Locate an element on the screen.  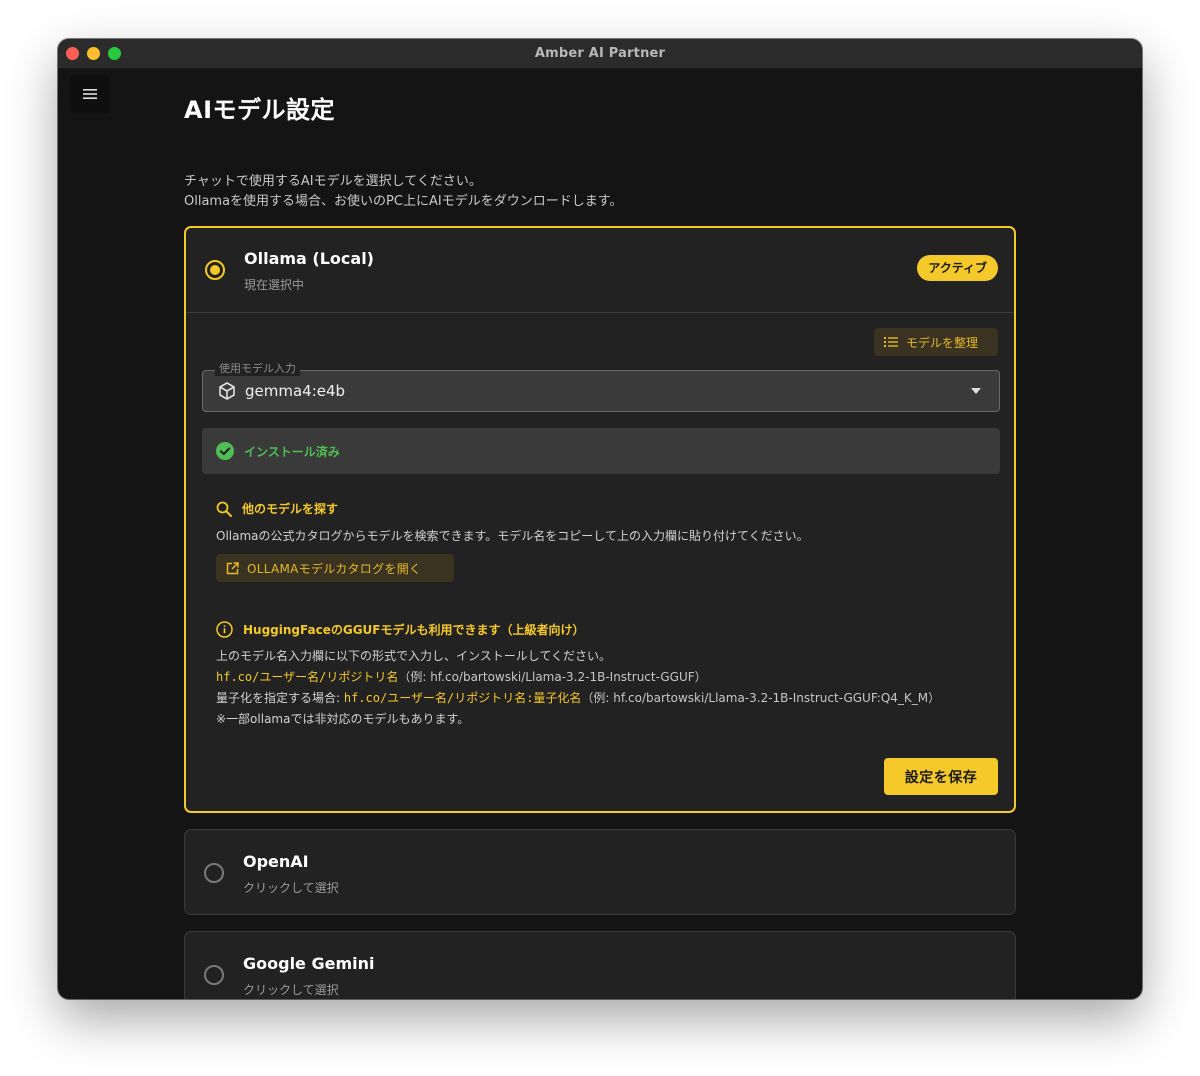
description-line: チャットで使用するAIモデルを選択してください。 is located at coordinates (333, 181).